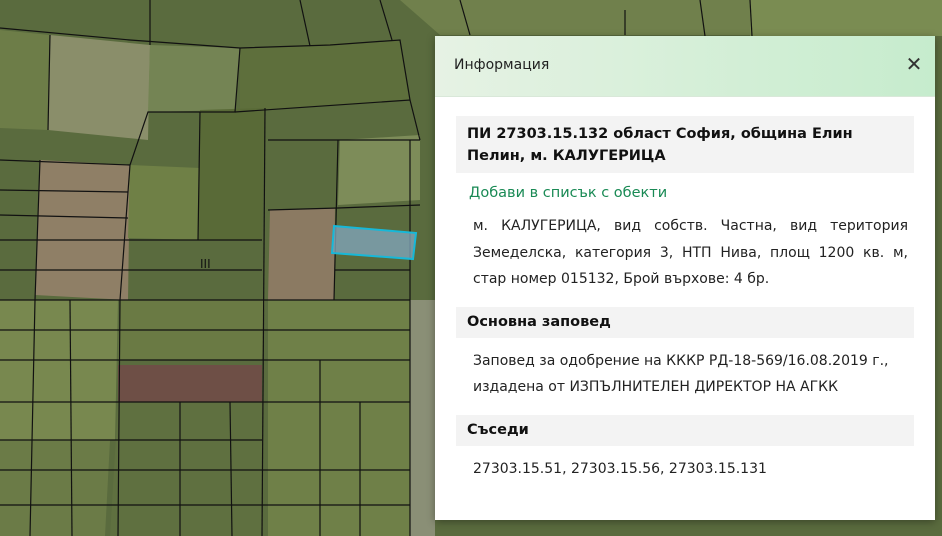  I want to click on neighbors-heading: Съседи, so click(685, 430).